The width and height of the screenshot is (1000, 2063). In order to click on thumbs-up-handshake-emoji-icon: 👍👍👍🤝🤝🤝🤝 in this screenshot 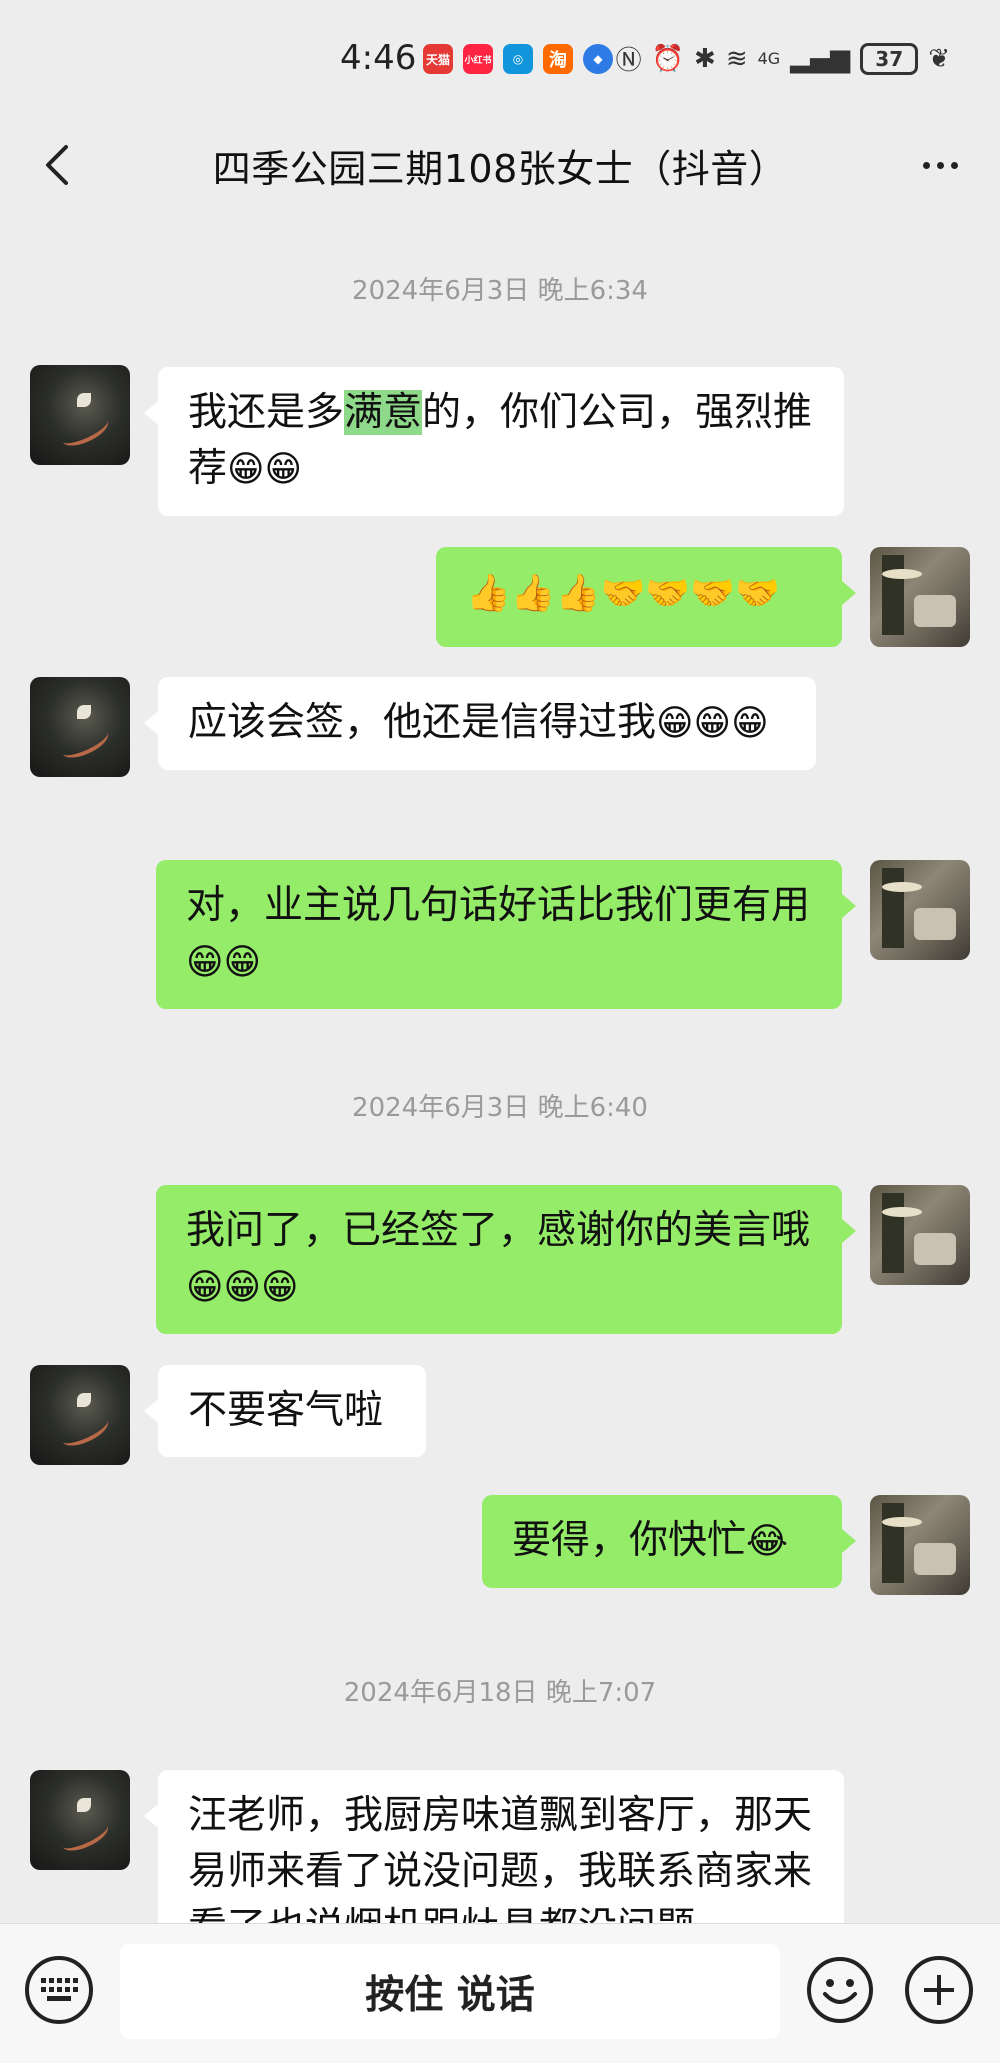, I will do `click(623, 593)`.